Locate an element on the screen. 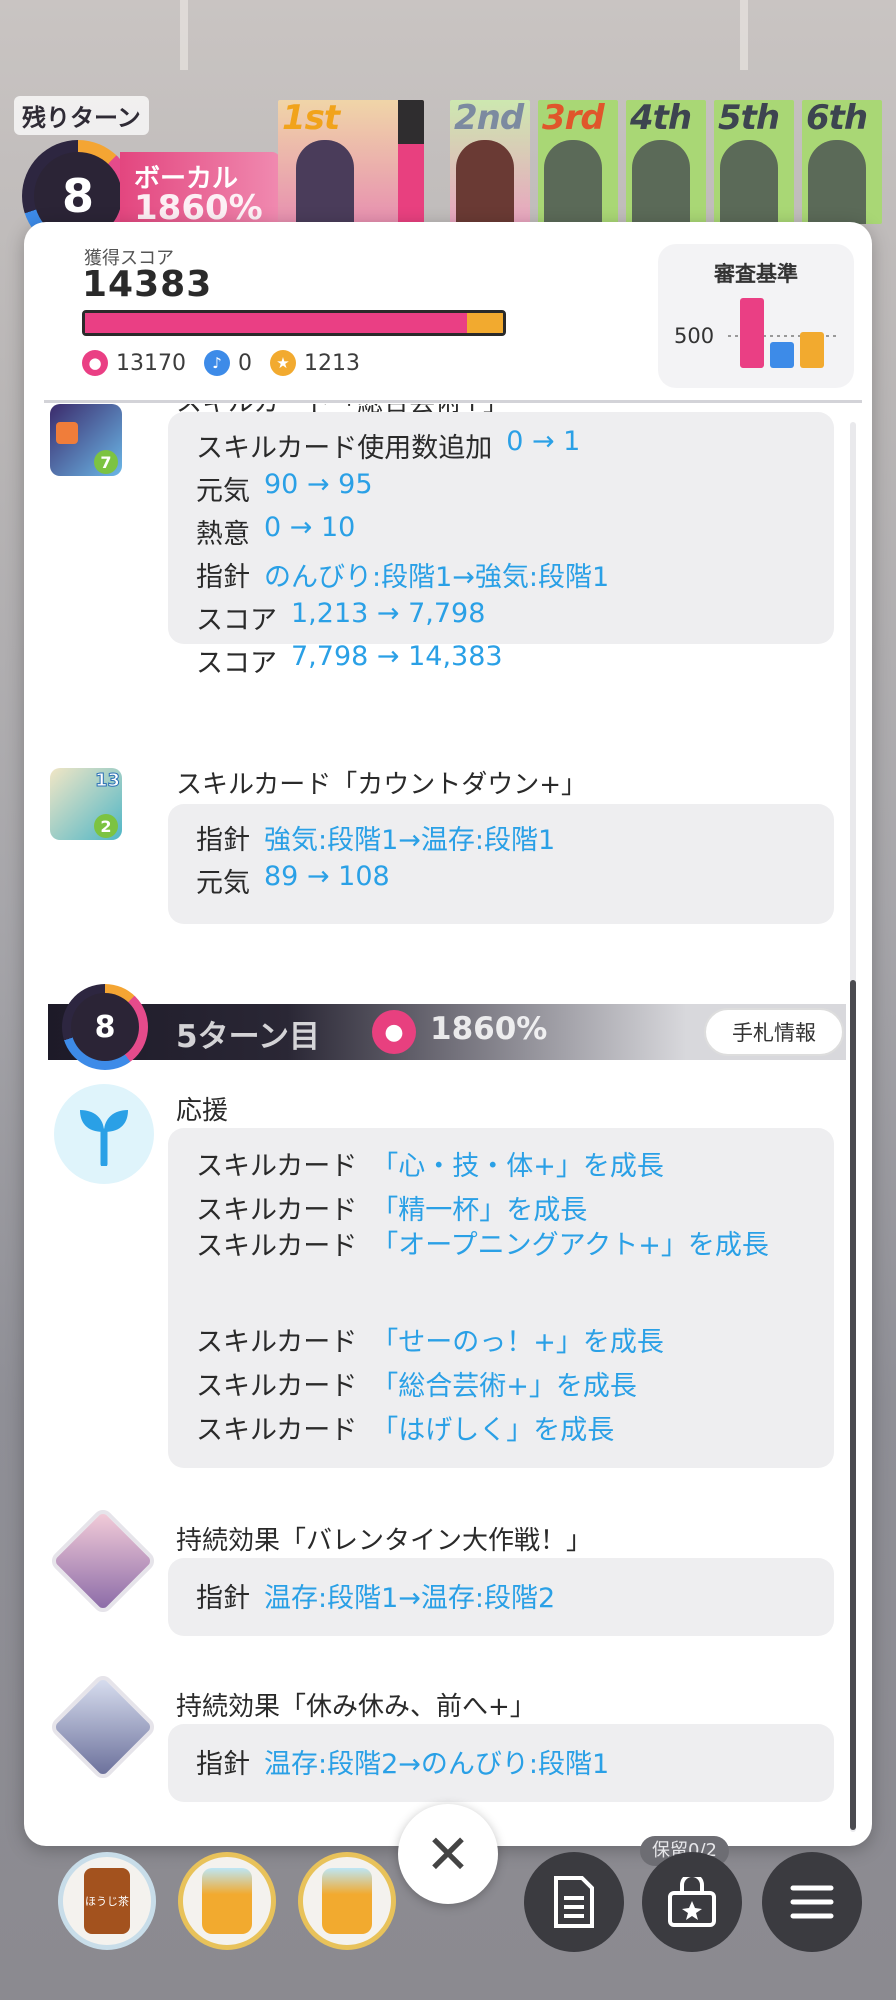 The image size is (896, 2000). score-value: 14383 is located at coordinates (147, 284).